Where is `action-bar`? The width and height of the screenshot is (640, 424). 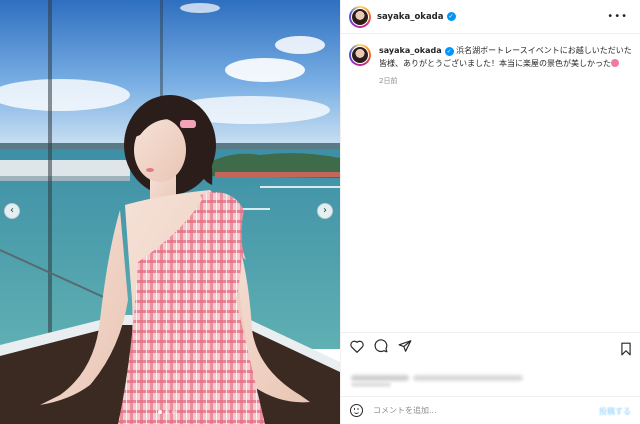 action-bar is located at coordinates (490, 347).